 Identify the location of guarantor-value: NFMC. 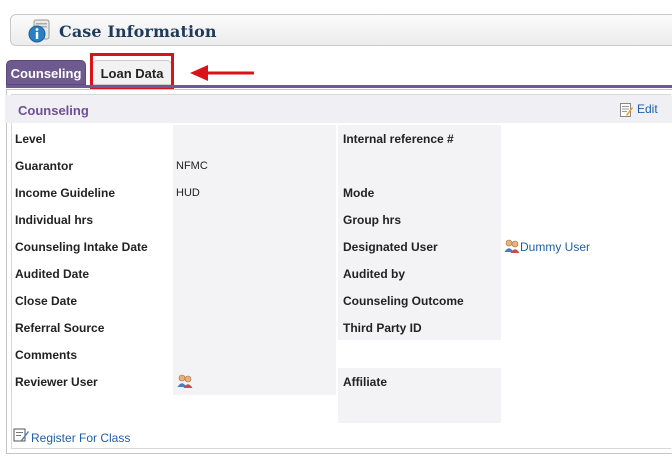
(192, 166).